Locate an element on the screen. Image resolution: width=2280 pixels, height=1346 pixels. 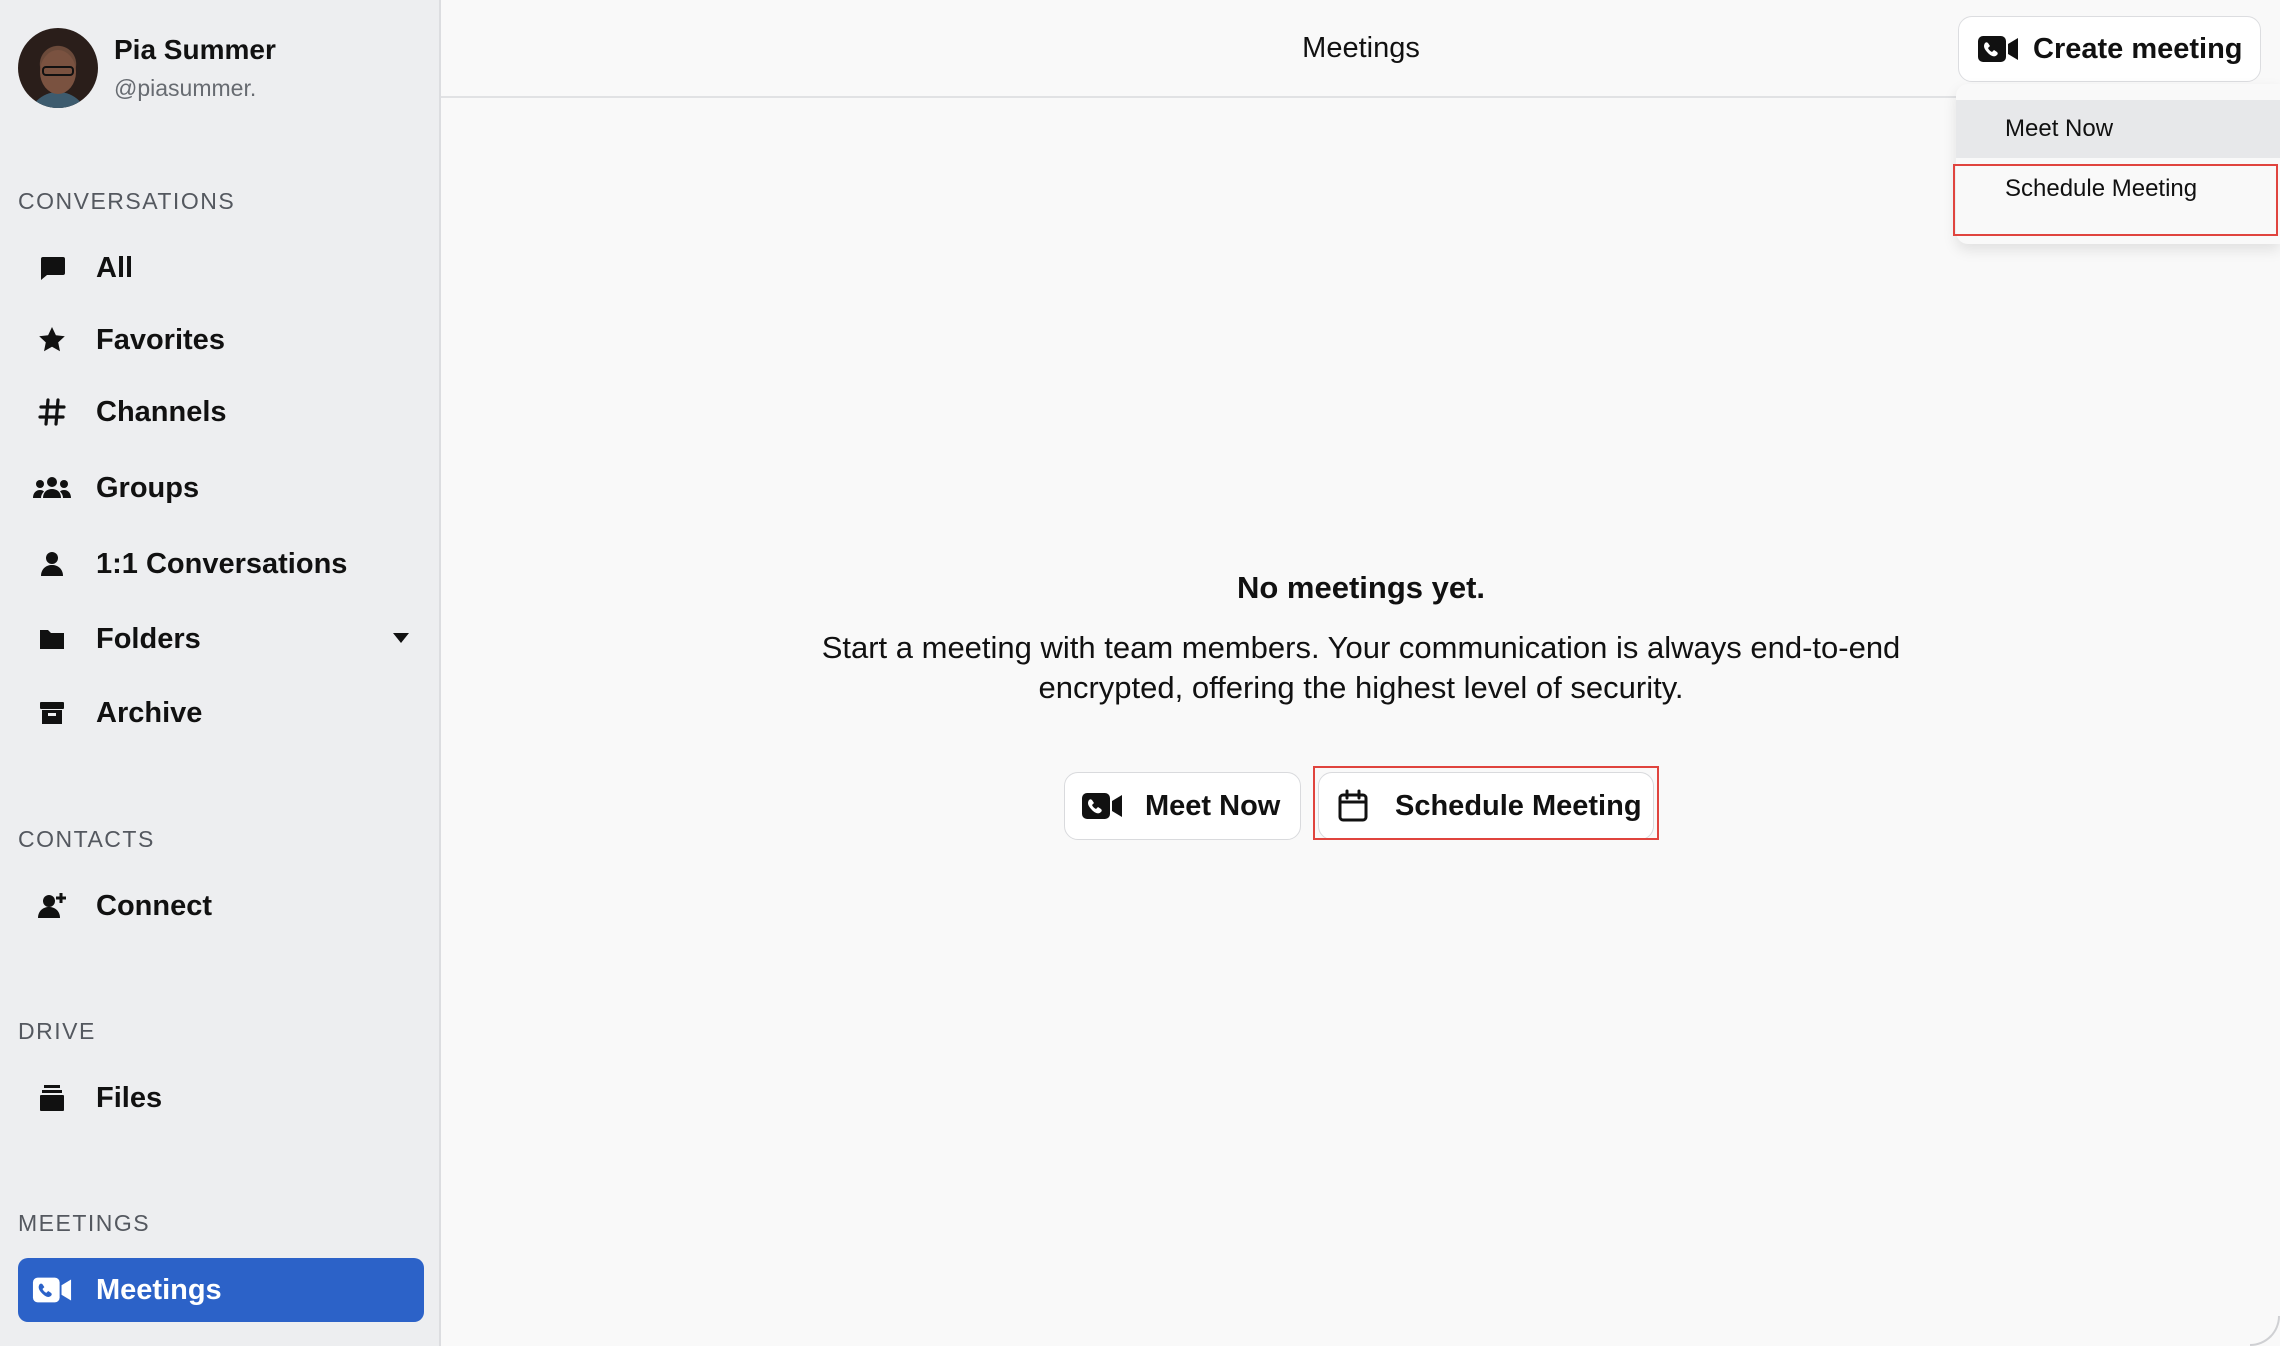
meet-now-label: Meet Now is located at coordinates (1213, 805).